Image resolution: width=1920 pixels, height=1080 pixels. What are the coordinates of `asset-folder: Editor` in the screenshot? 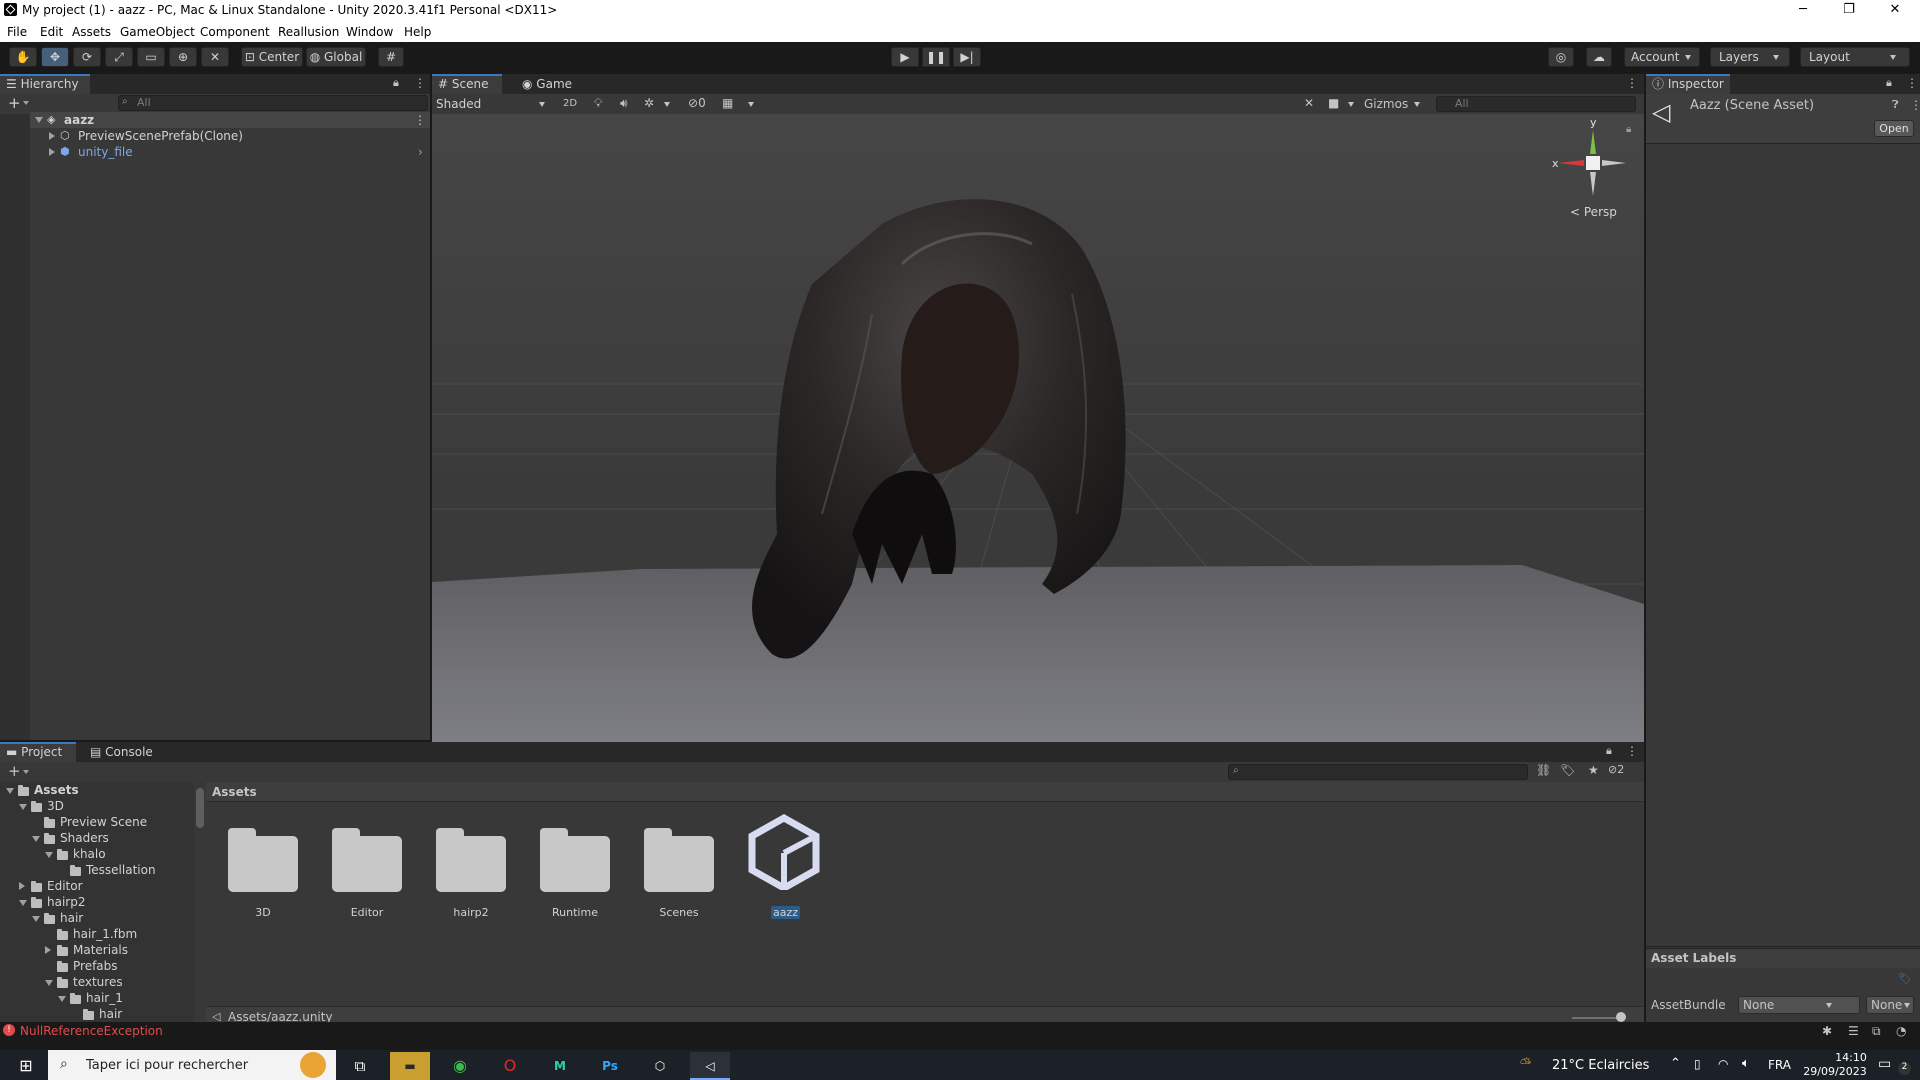 It's located at (367, 867).